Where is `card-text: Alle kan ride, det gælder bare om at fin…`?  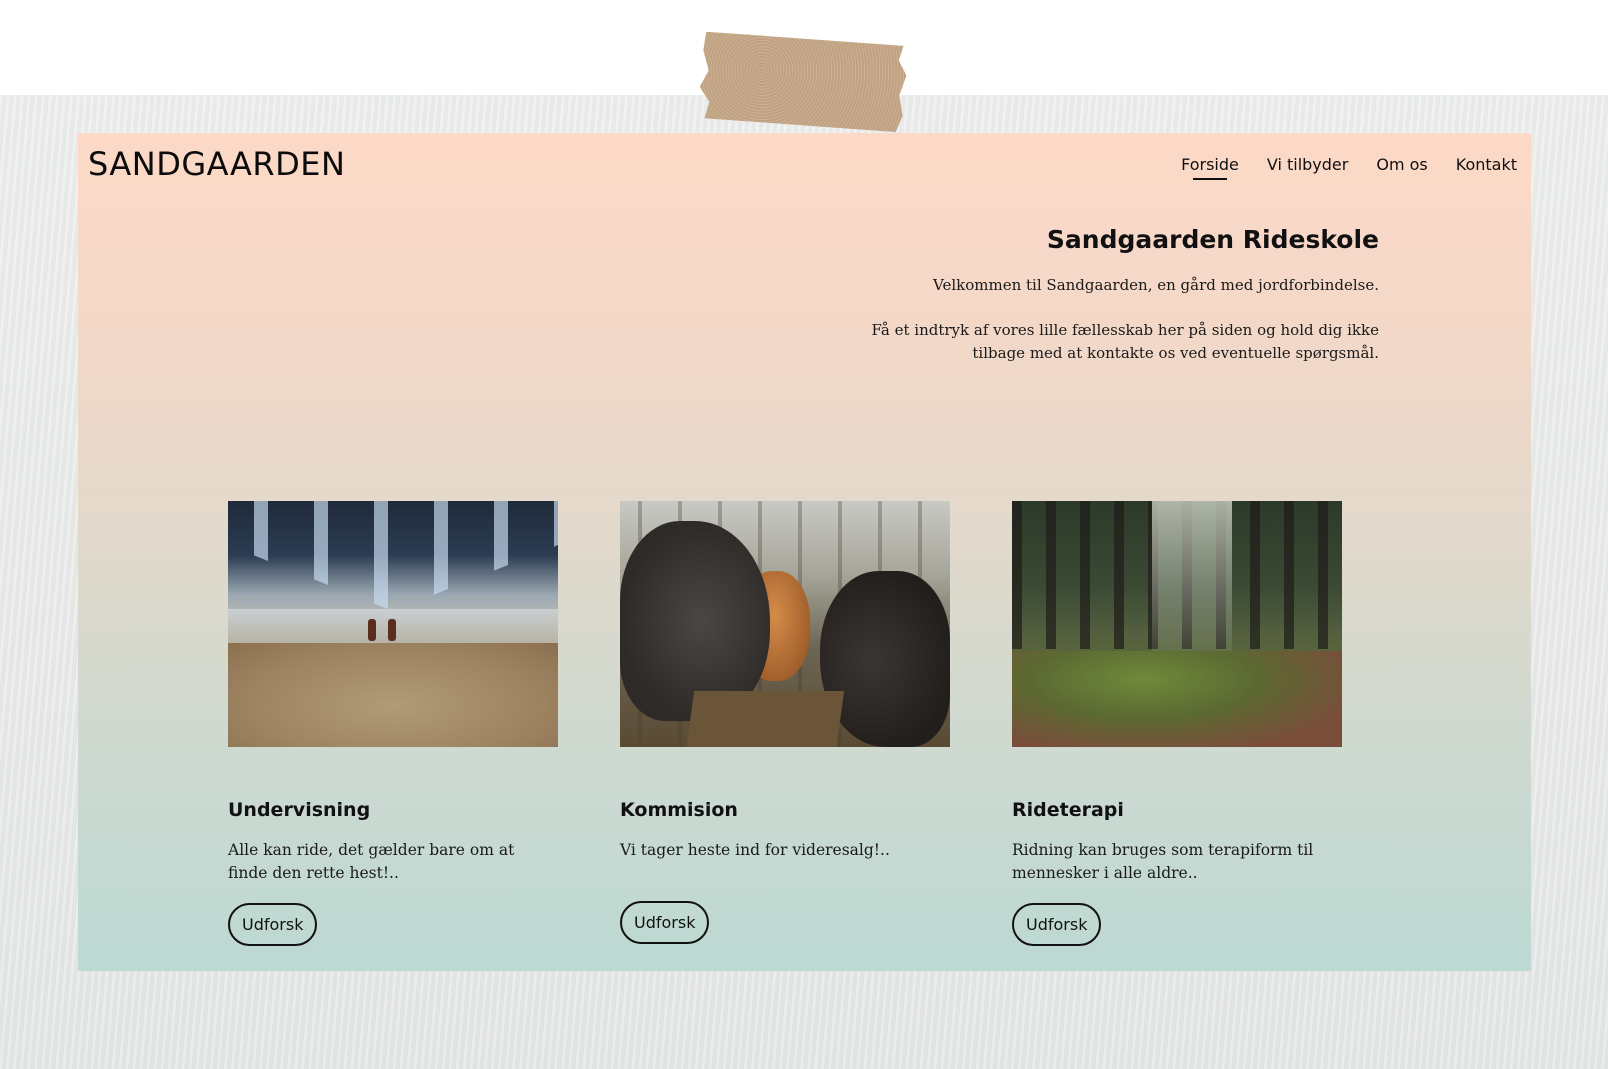
card-text: Alle kan ride, det gælder bare om at fin… is located at coordinates (371, 861).